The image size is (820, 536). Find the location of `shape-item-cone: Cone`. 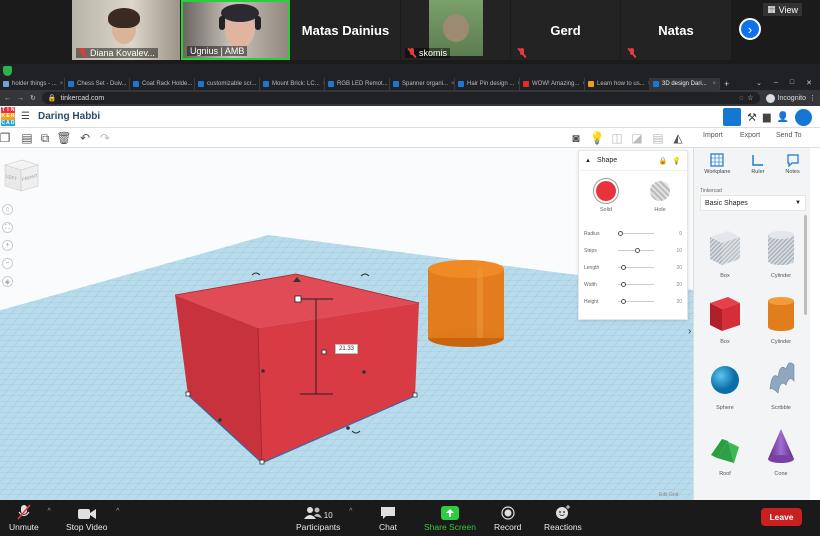

shape-item-cone: Cone is located at coordinates (781, 455).